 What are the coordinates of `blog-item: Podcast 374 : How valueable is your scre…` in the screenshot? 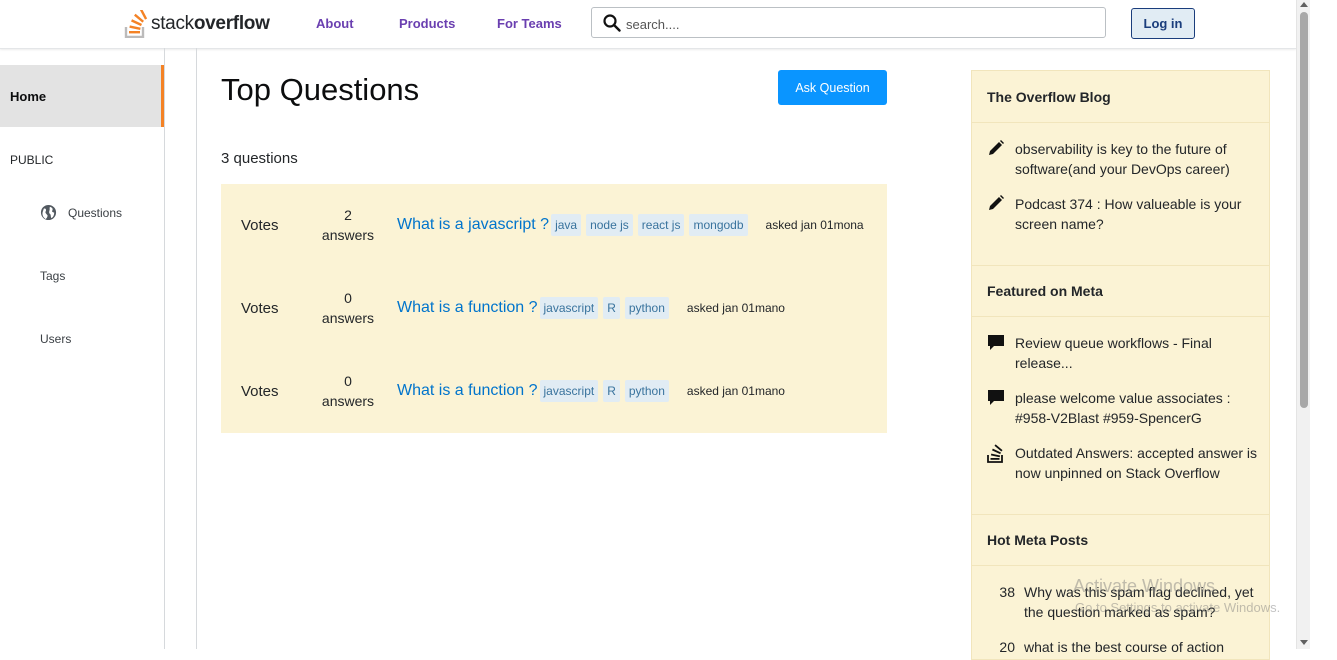 It's located at (1124, 214).